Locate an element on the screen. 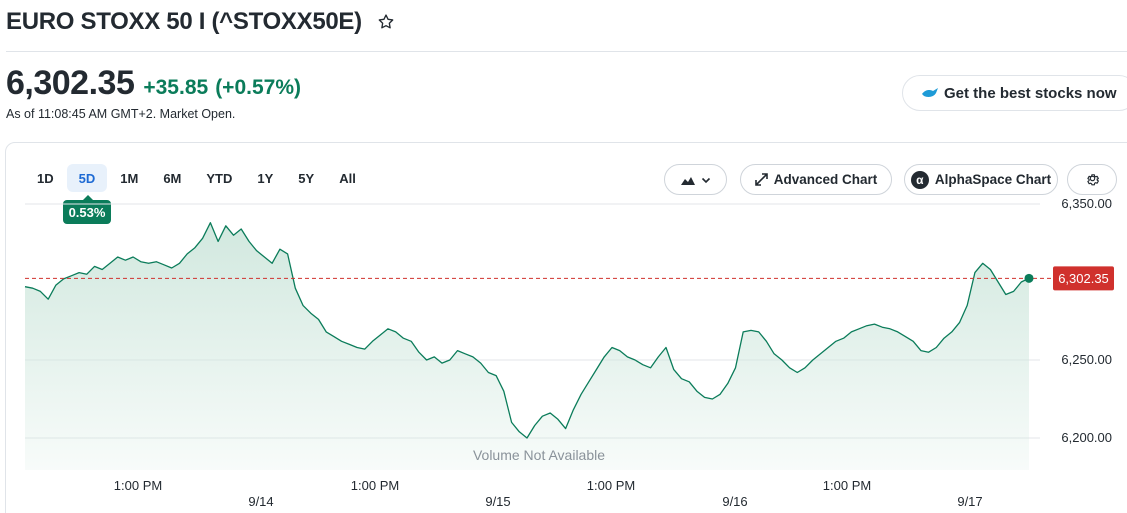 This screenshot has height=513, width=1127. y-tick-label: 6,200.00 is located at coordinates (1086, 437).